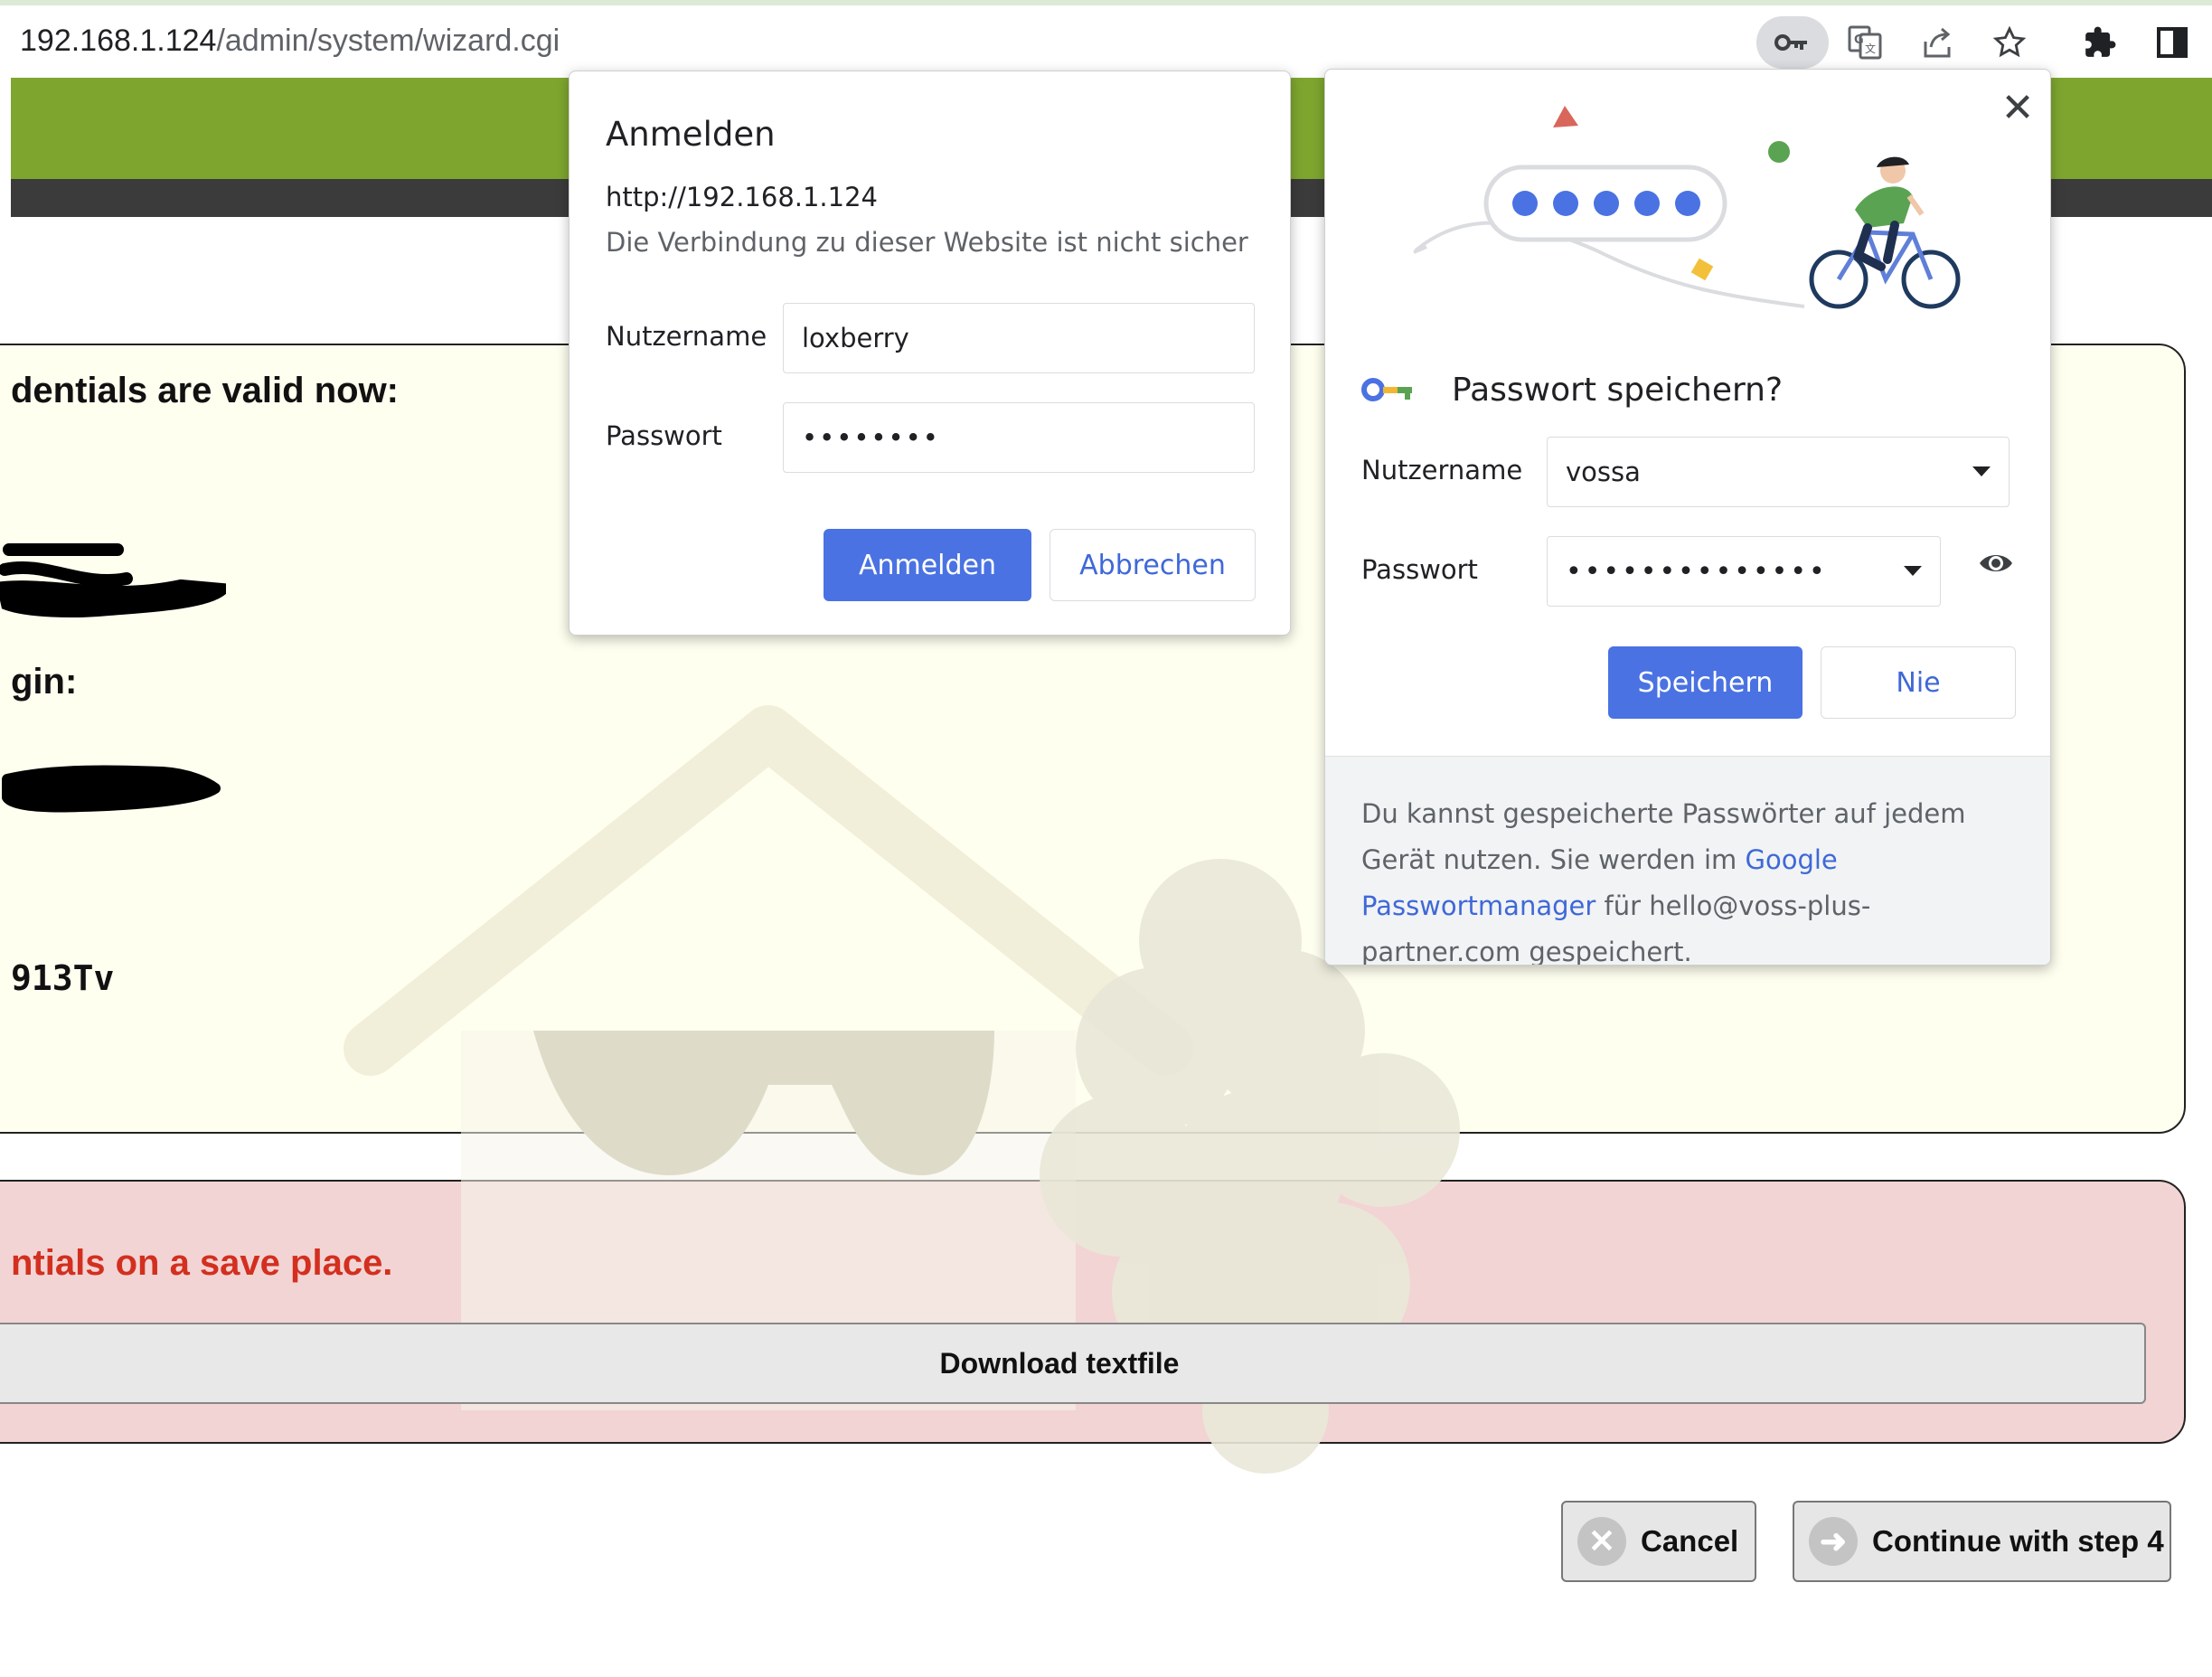  What do you see at coordinates (1778, 472) in the screenshot?
I see `save-username-select: vossa` at bounding box center [1778, 472].